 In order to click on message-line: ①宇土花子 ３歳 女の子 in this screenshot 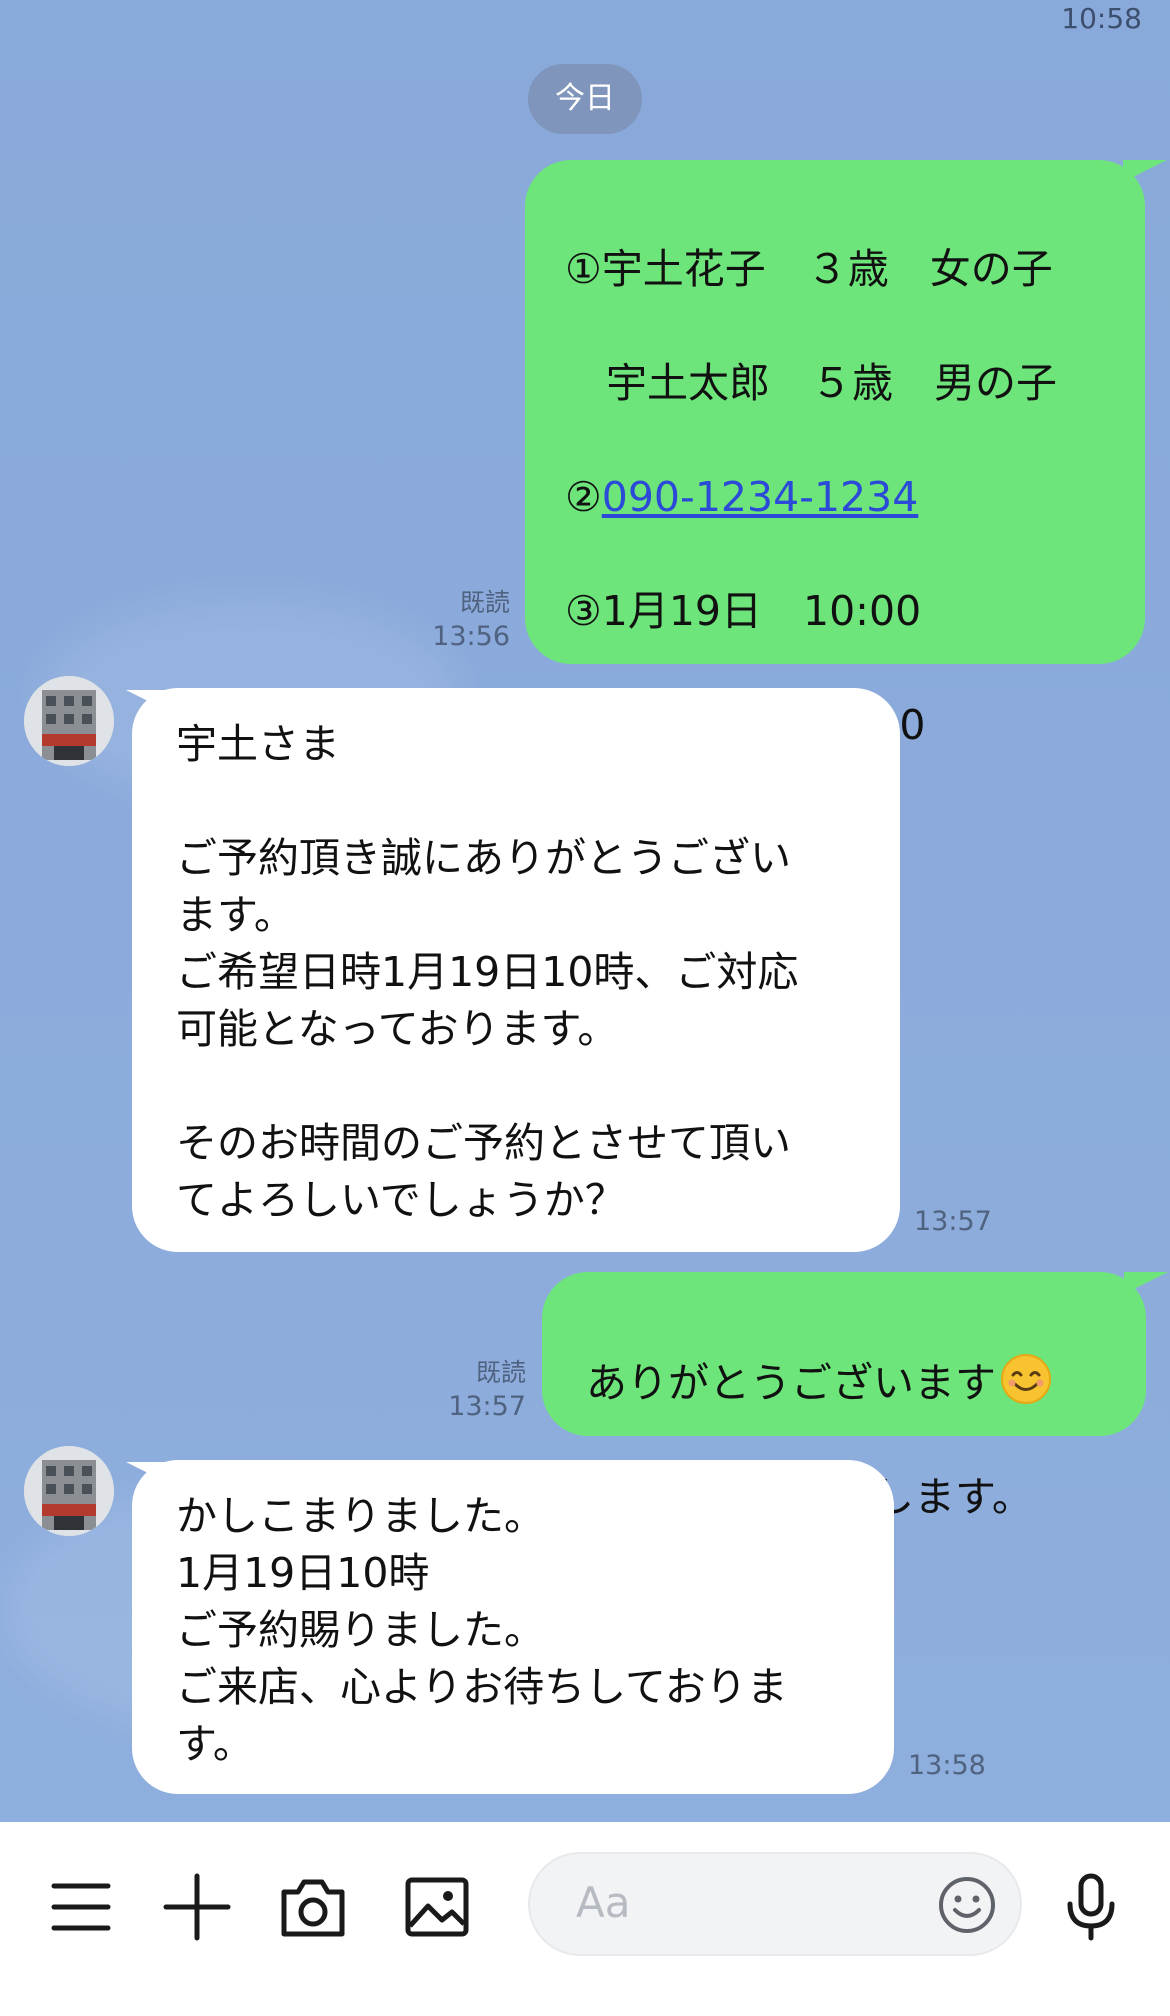, I will do `click(809, 269)`.